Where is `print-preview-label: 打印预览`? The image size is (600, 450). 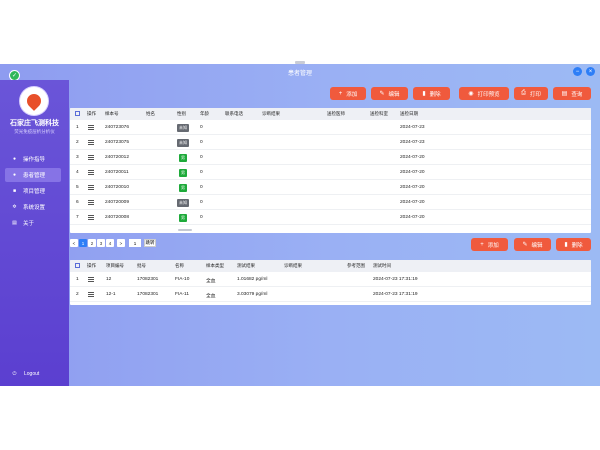
print-preview-label: 打印预览 is located at coordinates (488, 94).